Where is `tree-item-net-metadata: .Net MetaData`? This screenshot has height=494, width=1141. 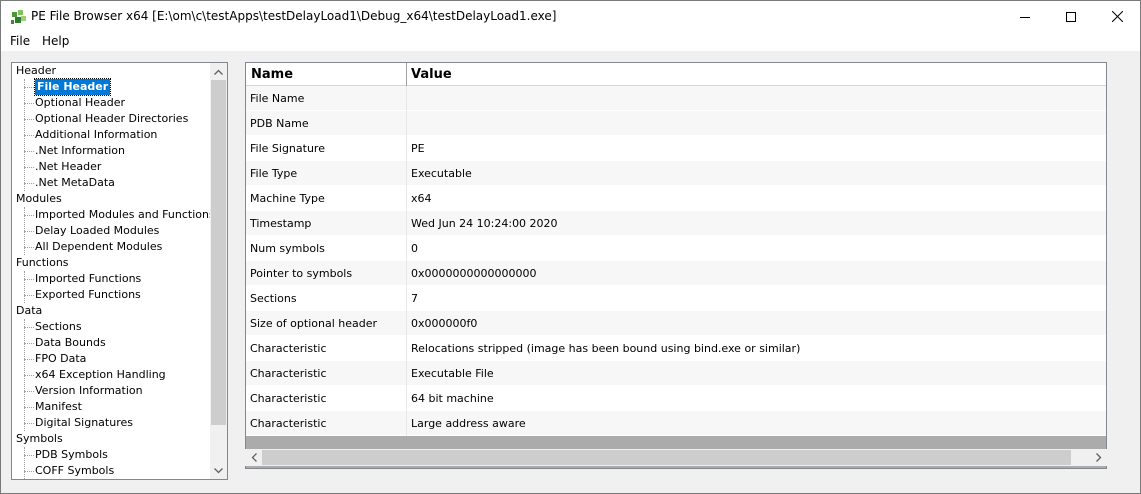
tree-item-net-metadata: .Net MetaData is located at coordinates (69, 183).